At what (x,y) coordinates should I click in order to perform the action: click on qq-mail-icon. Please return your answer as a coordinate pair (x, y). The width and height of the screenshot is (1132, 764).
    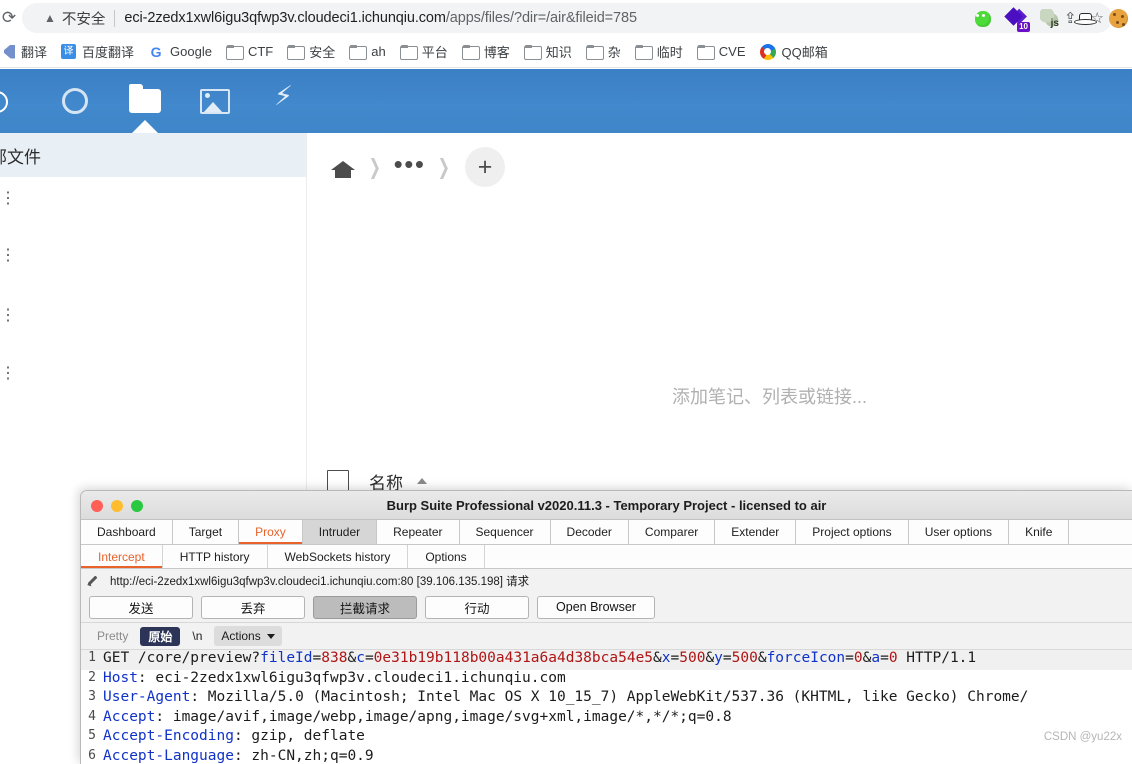
    Looking at the image, I should click on (767, 51).